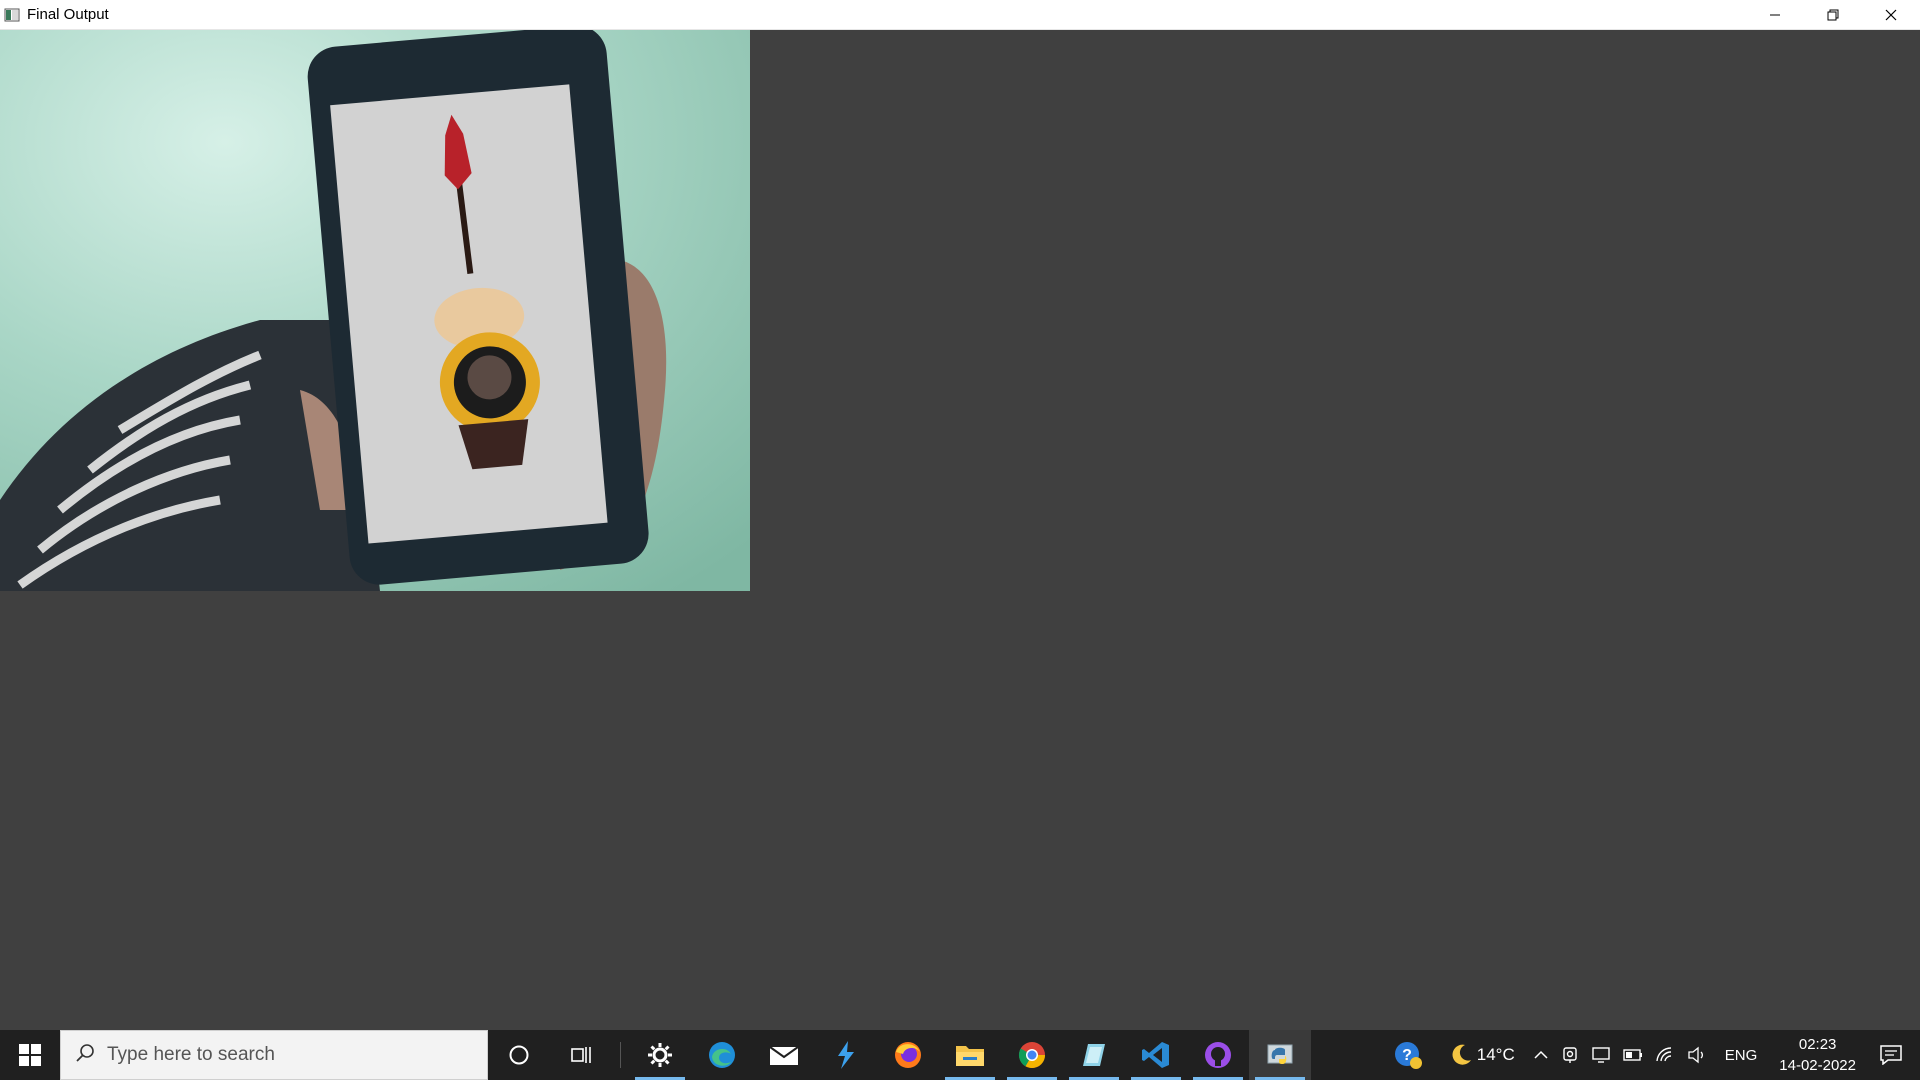 The image size is (1920, 1080). I want to click on vs-icon, so click(846, 1055).